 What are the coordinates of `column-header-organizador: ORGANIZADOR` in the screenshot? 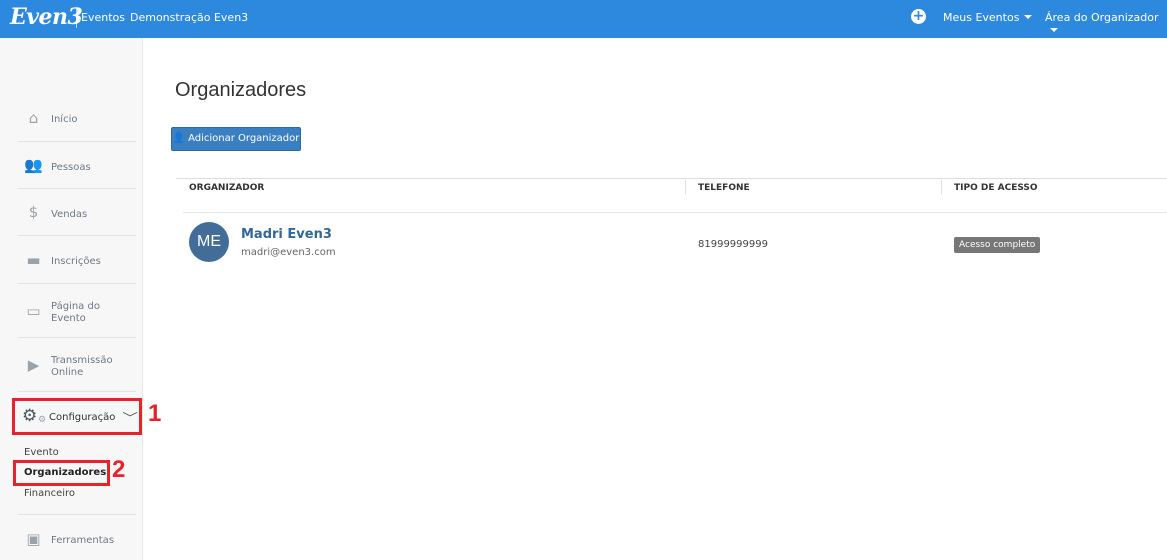 It's located at (226, 188).